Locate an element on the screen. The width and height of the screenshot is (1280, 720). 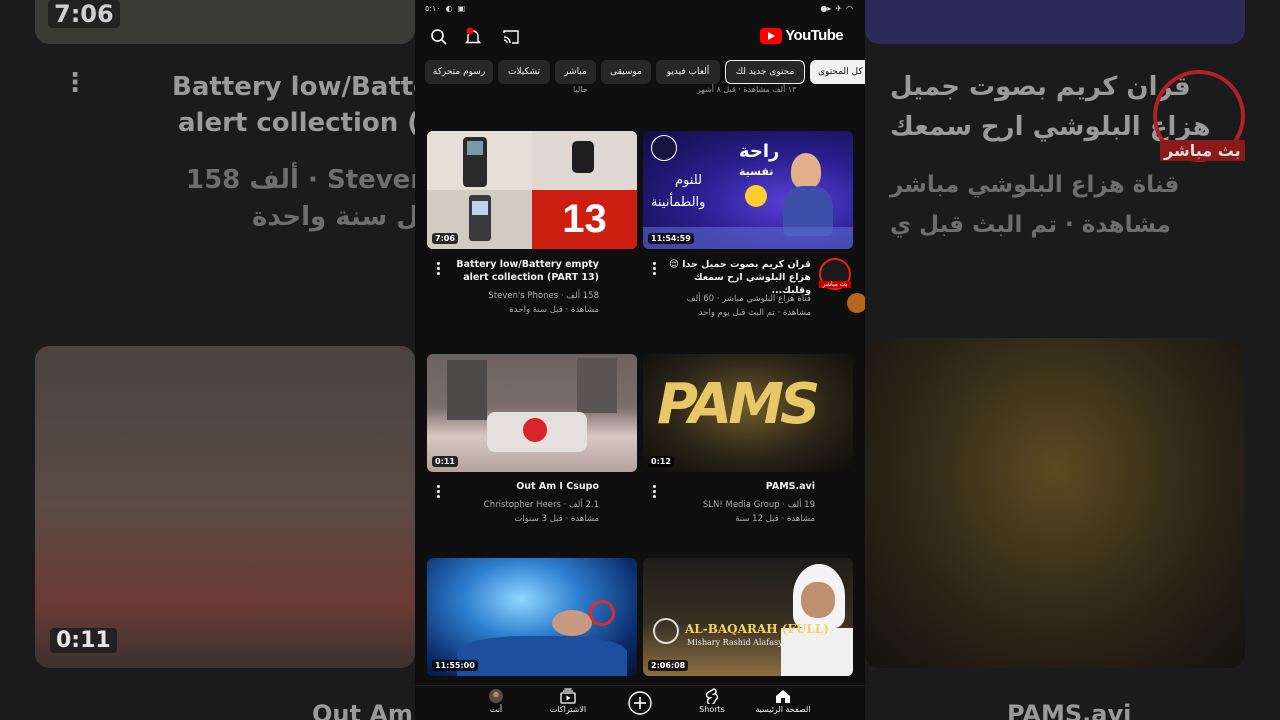
chip-live: مباشر is located at coordinates (575, 72).